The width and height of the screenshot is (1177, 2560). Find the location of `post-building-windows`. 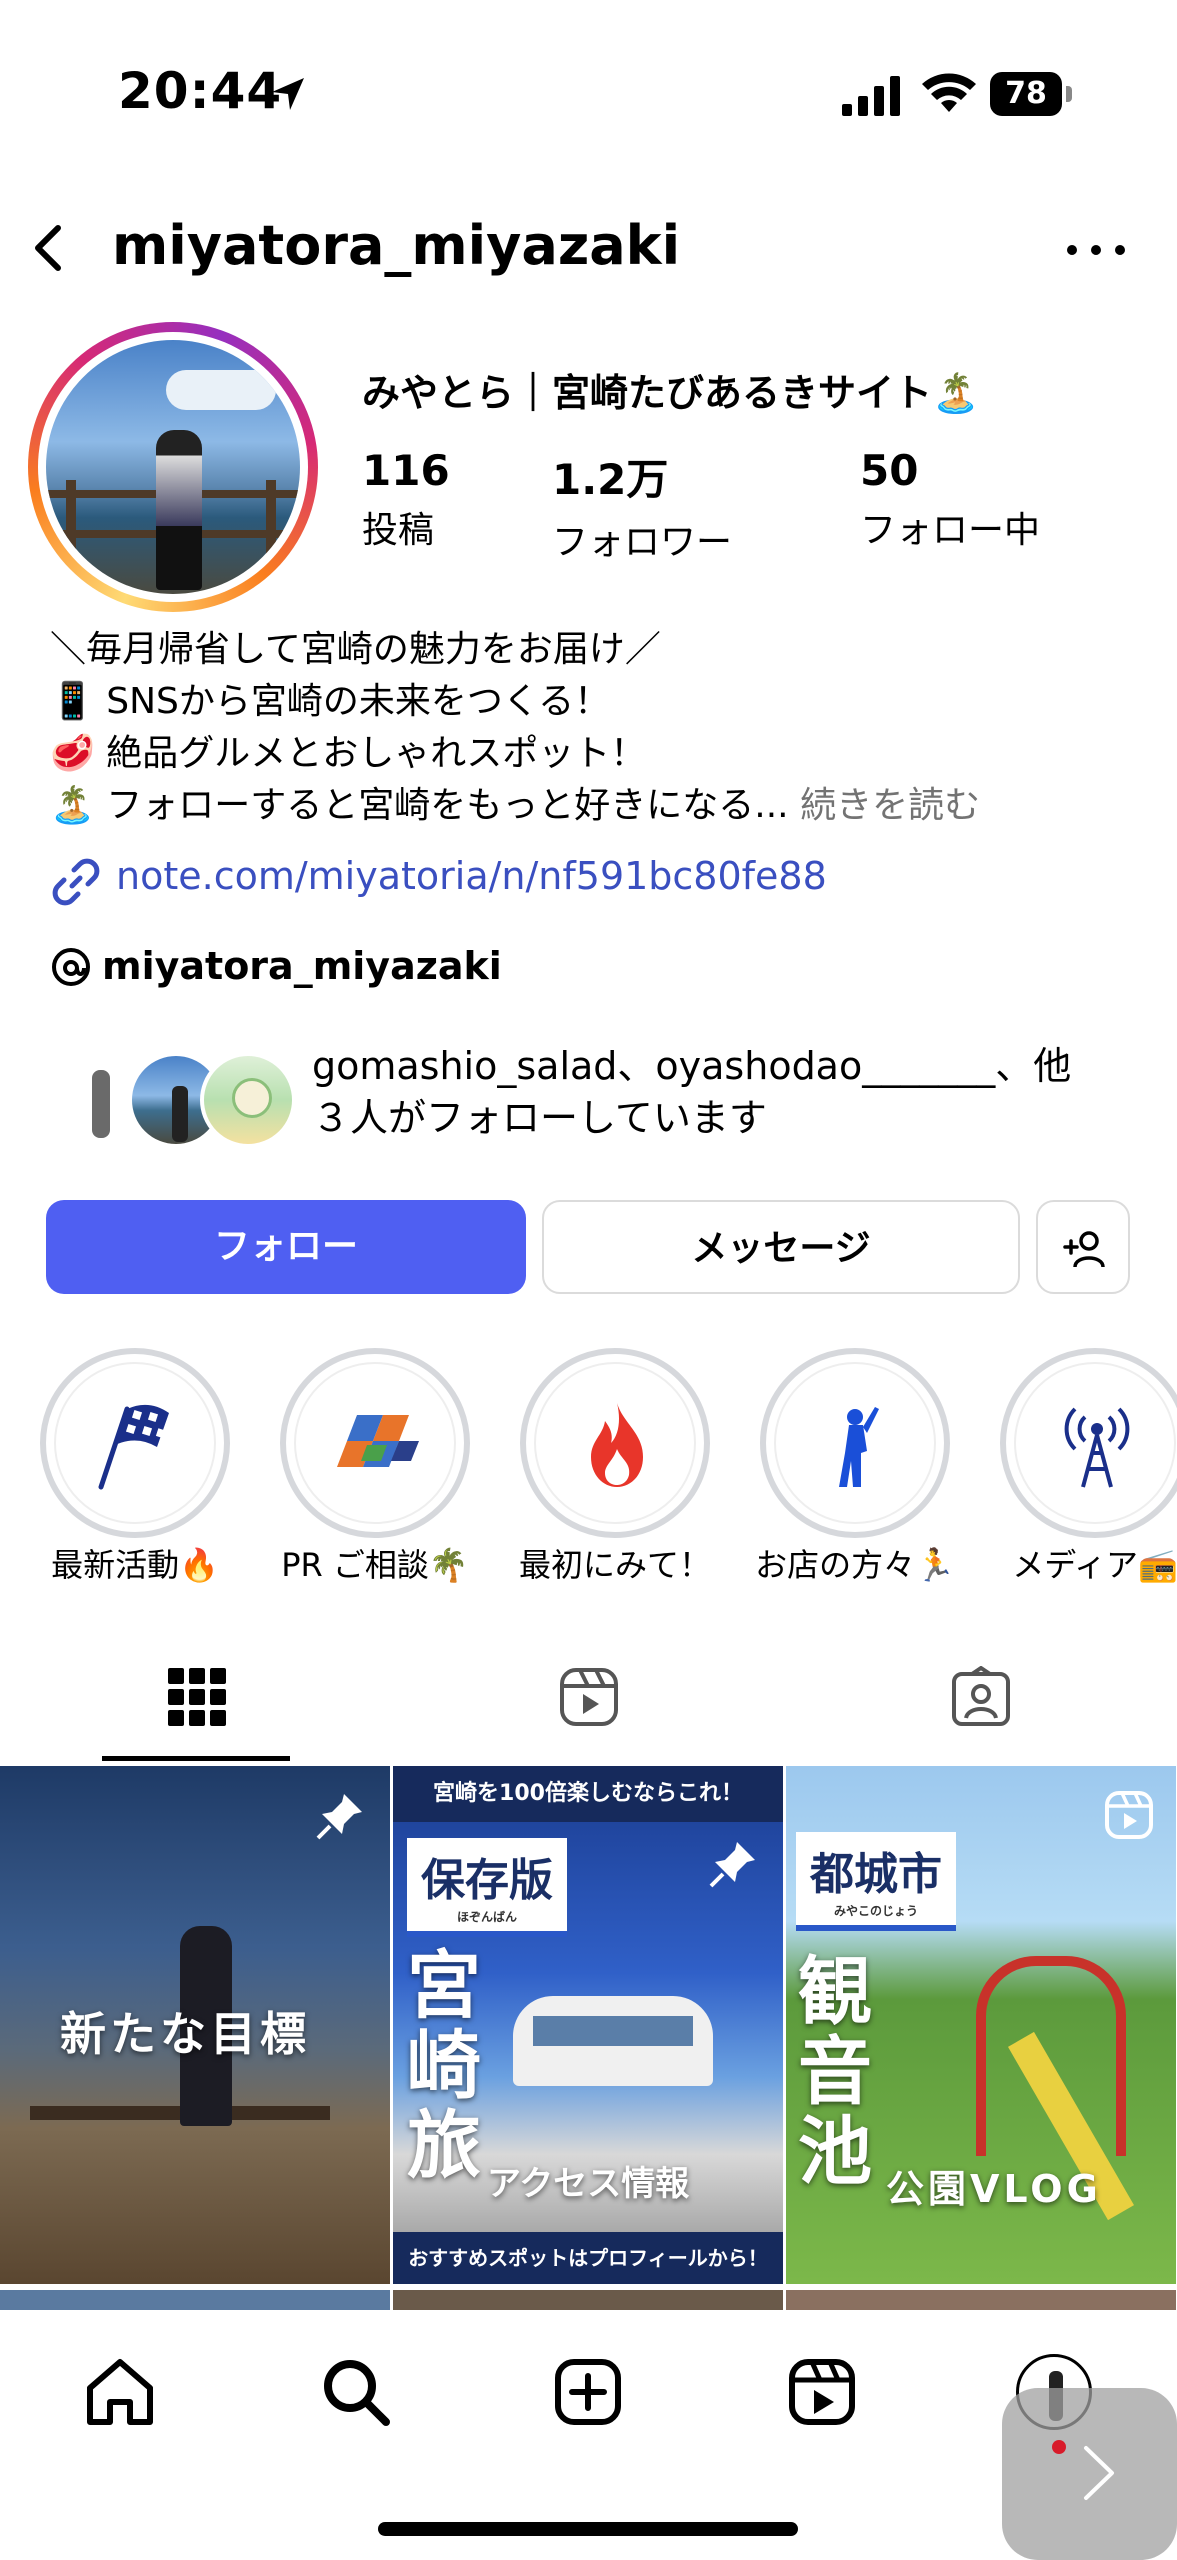

post-building-windows is located at coordinates (613, 2031).